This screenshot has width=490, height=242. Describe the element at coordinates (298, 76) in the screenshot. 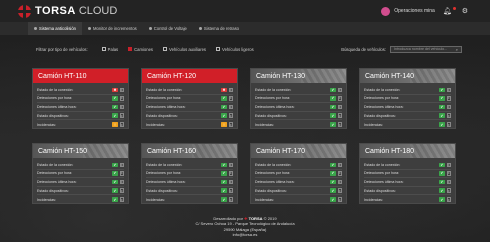

I see `card-header: Camión HT-130` at that location.